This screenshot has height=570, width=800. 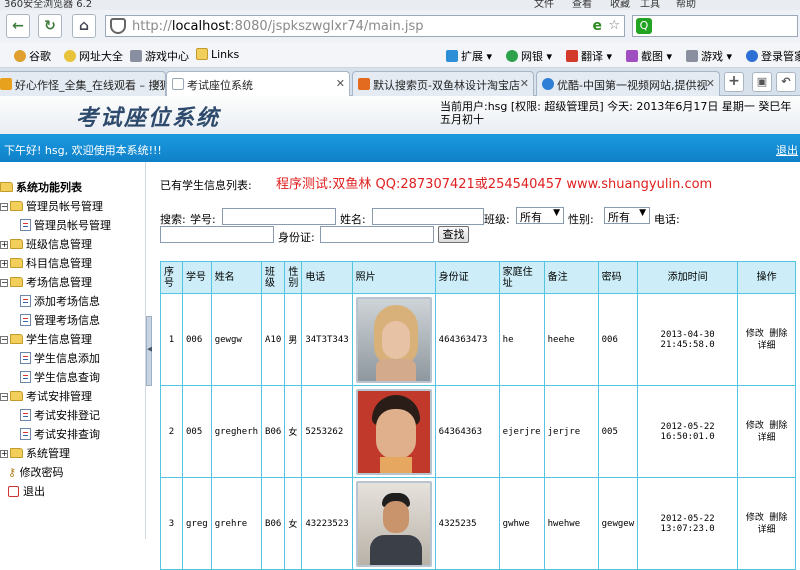 I want to click on col-header-actions: 操作, so click(x=767, y=277).